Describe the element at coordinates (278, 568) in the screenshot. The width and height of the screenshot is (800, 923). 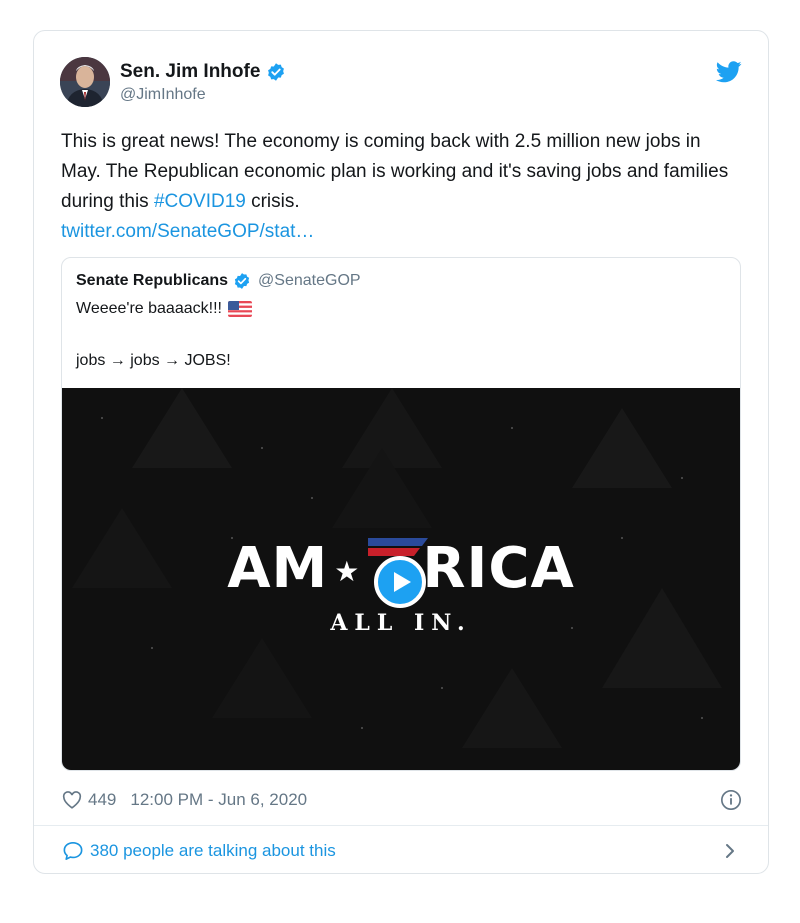
I see `logo-left: AM` at that location.